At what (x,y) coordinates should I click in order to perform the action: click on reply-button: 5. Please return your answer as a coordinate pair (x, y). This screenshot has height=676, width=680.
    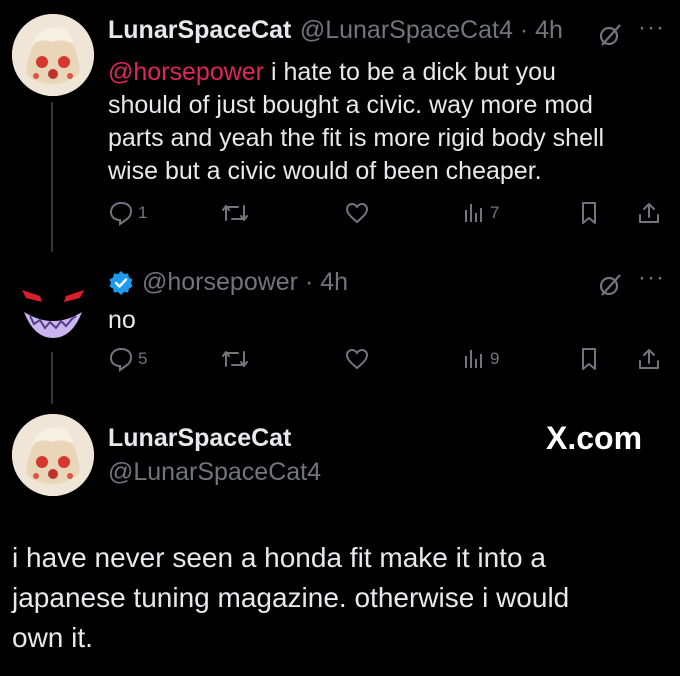
    Looking at the image, I should click on (127, 359).